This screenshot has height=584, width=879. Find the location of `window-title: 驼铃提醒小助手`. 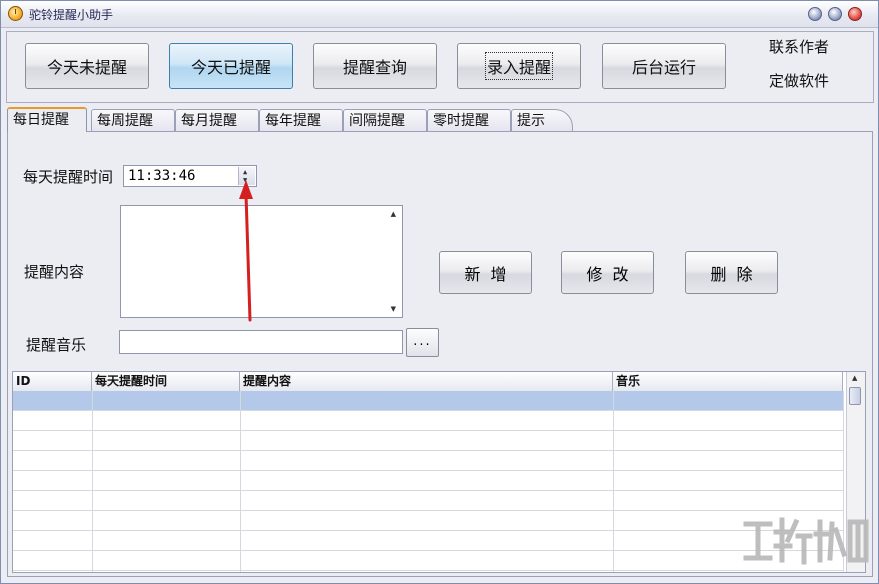

window-title: 驼铃提醒小助手 is located at coordinates (71, 15).